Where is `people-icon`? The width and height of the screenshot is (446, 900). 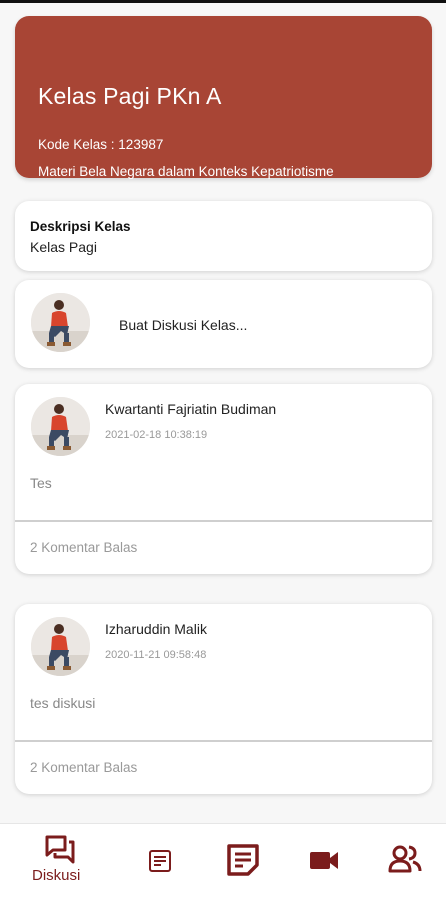
people-icon is located at coordinates (405, 859).